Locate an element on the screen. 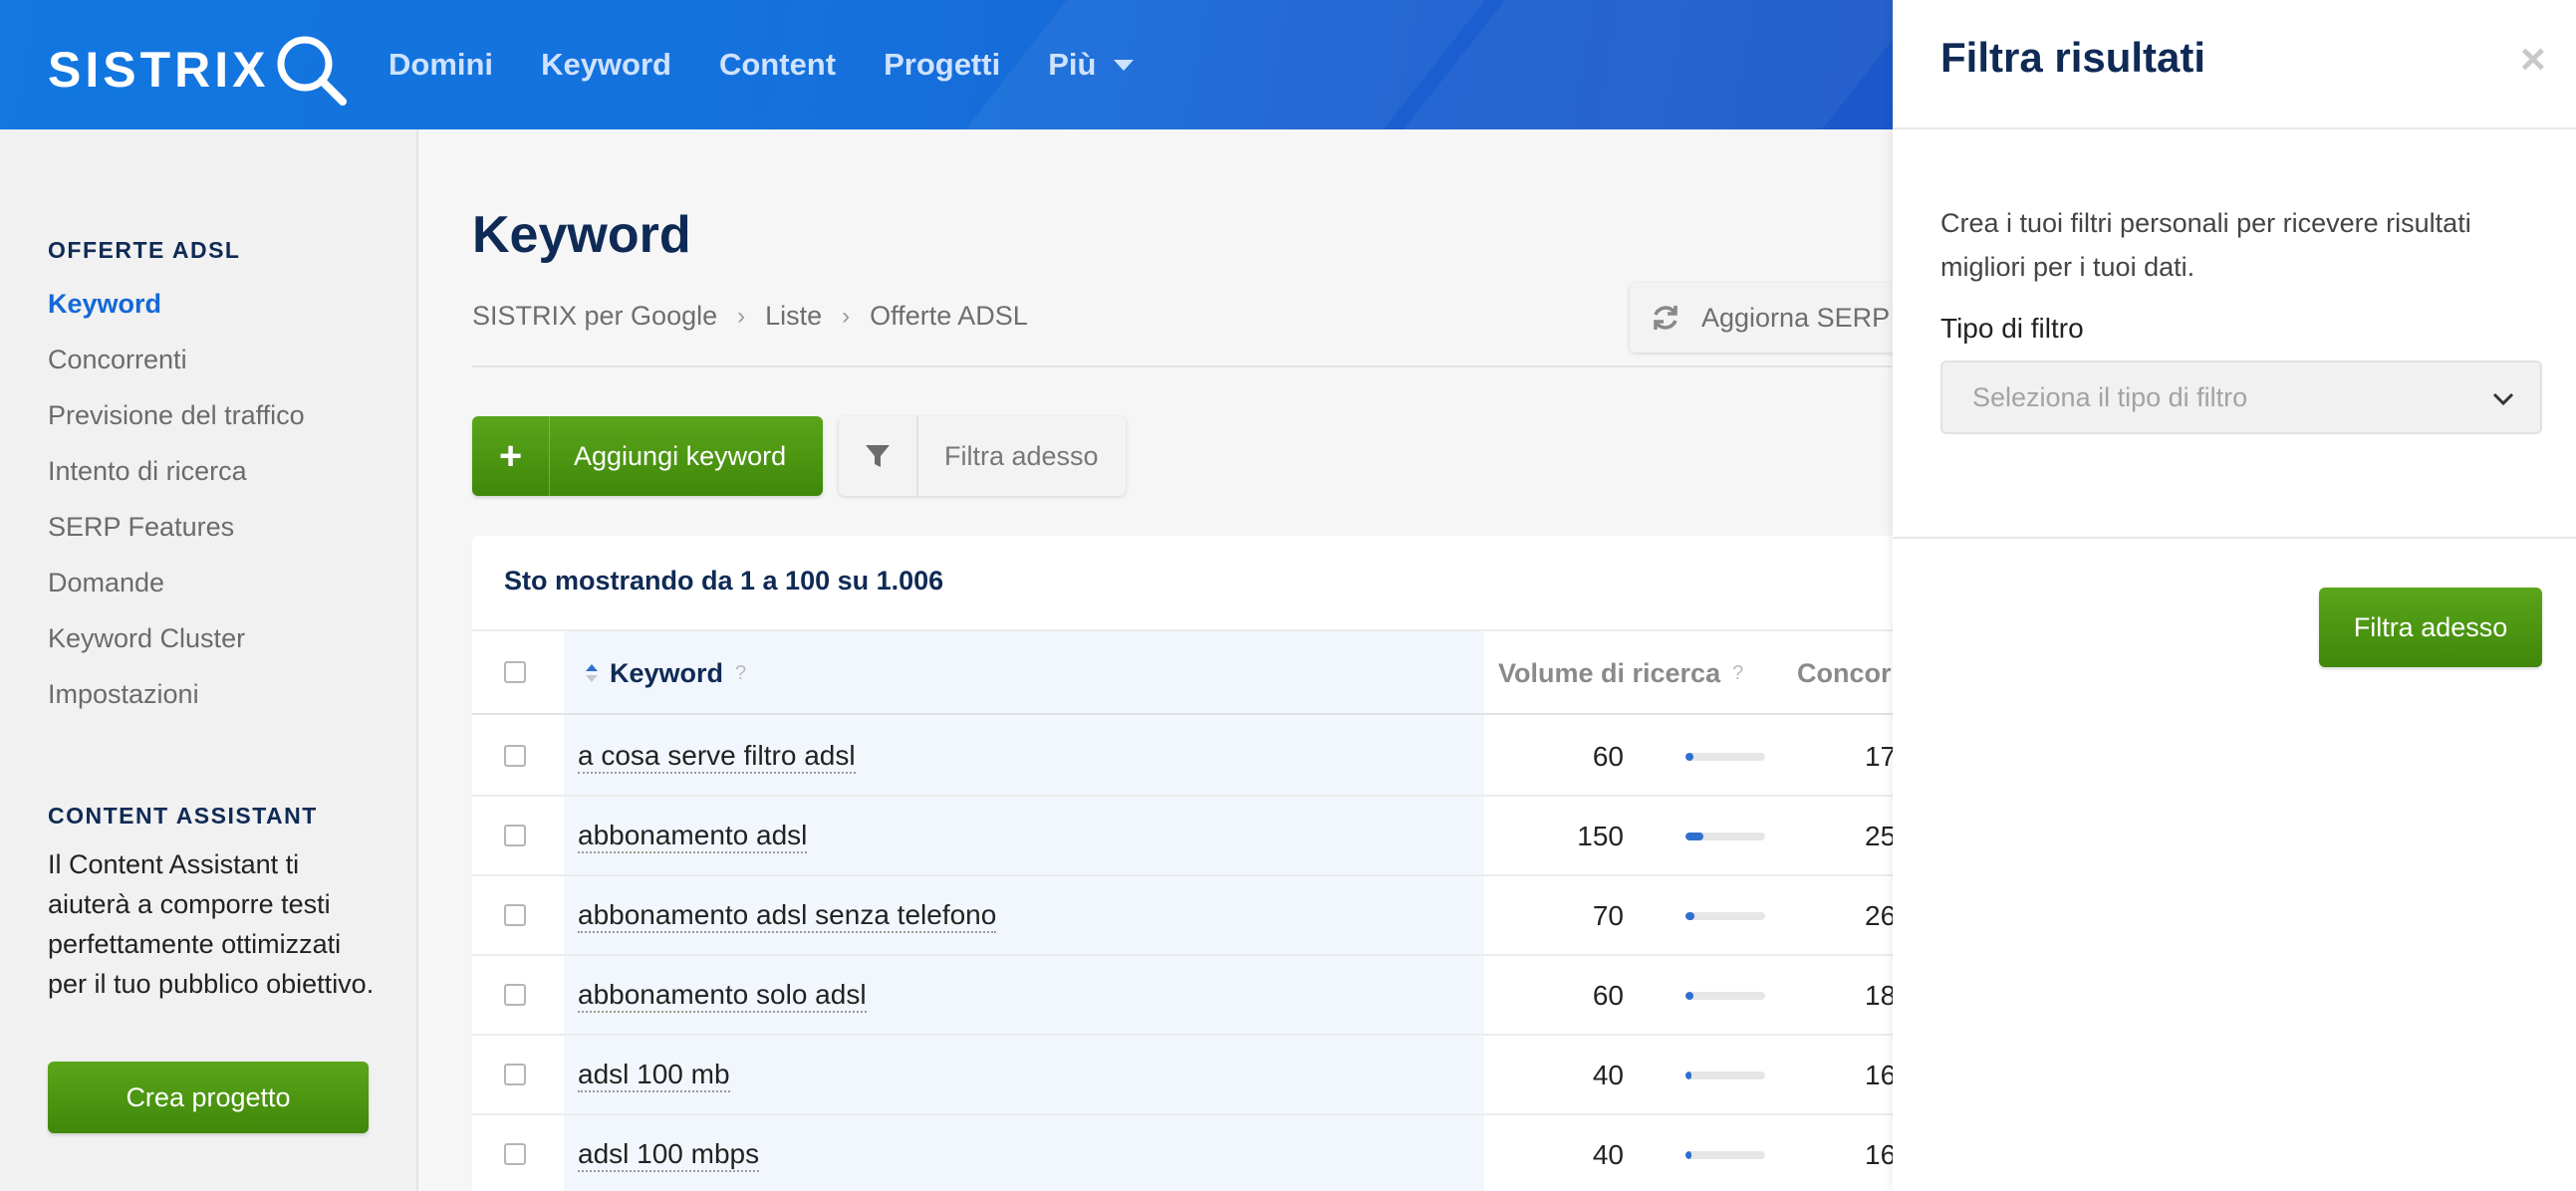 This screenshot has width=2576, height=1191. sidebar-heading-content-assistant: CONTENT ASSISTANT is located at coordinates (183, 816).